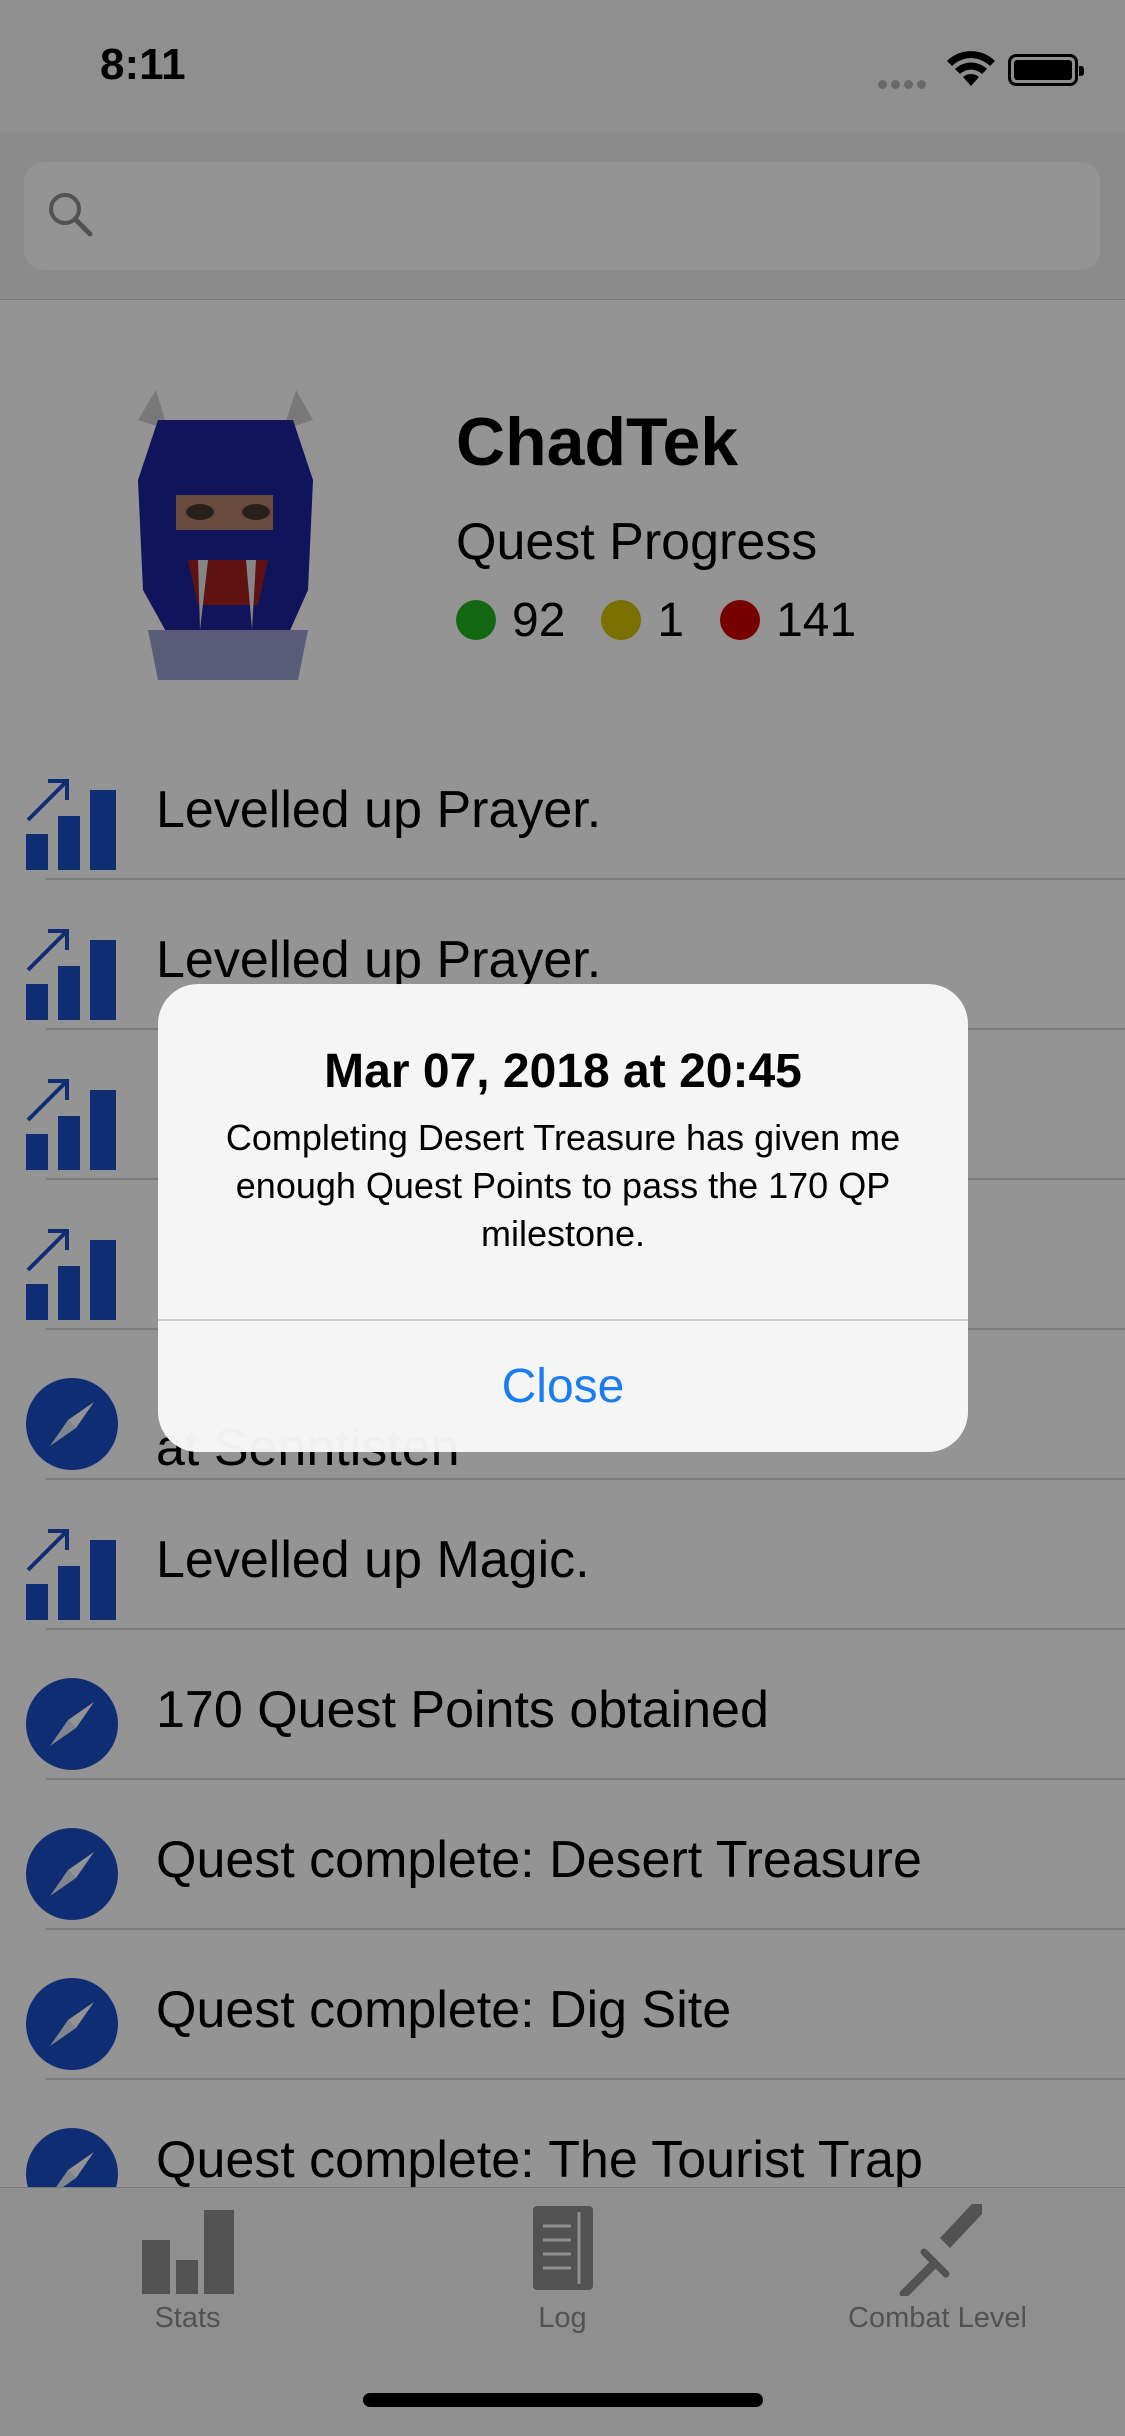 The image size is (1125, 2436). Describe the element at coordinates (563, 2400) in the screenshot. I see `home-indicator` at that location.